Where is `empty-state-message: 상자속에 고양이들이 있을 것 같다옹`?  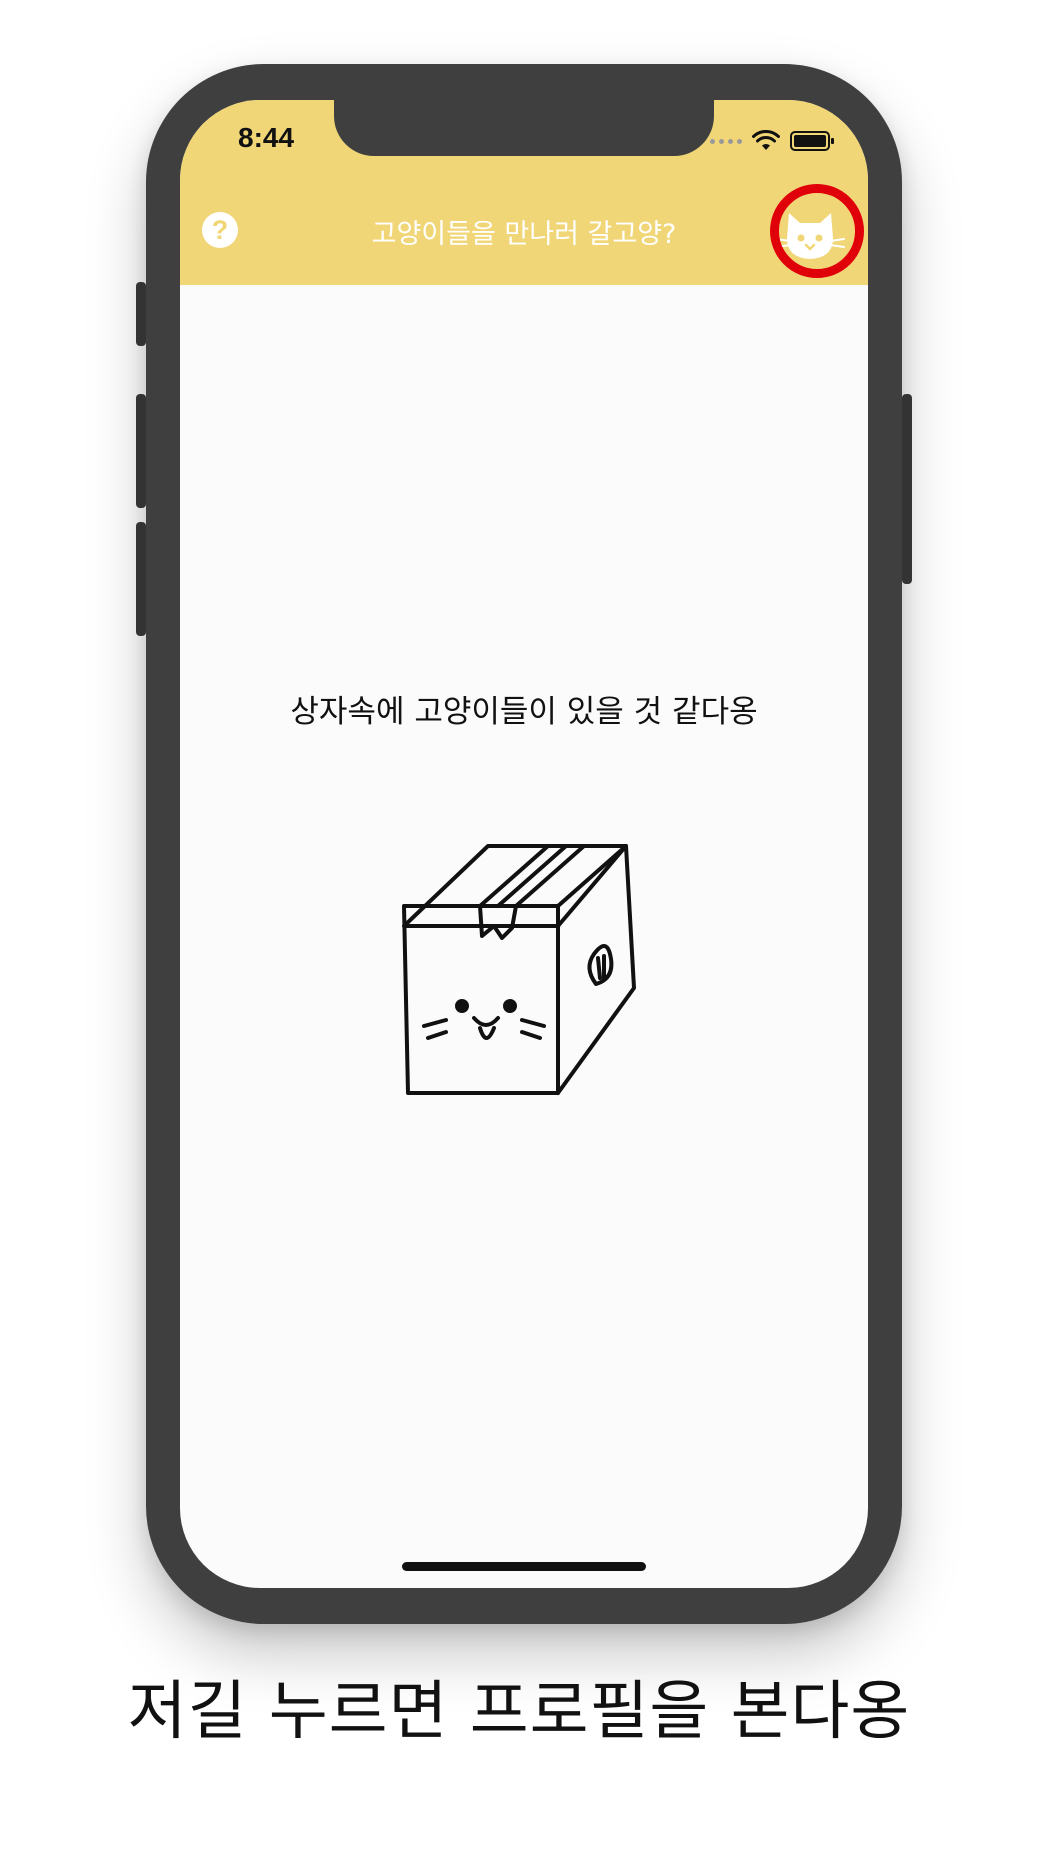 empty-state-message: 상자속에 고양이들이 있을 것 같다옹 is located at coordinates (524, 712).